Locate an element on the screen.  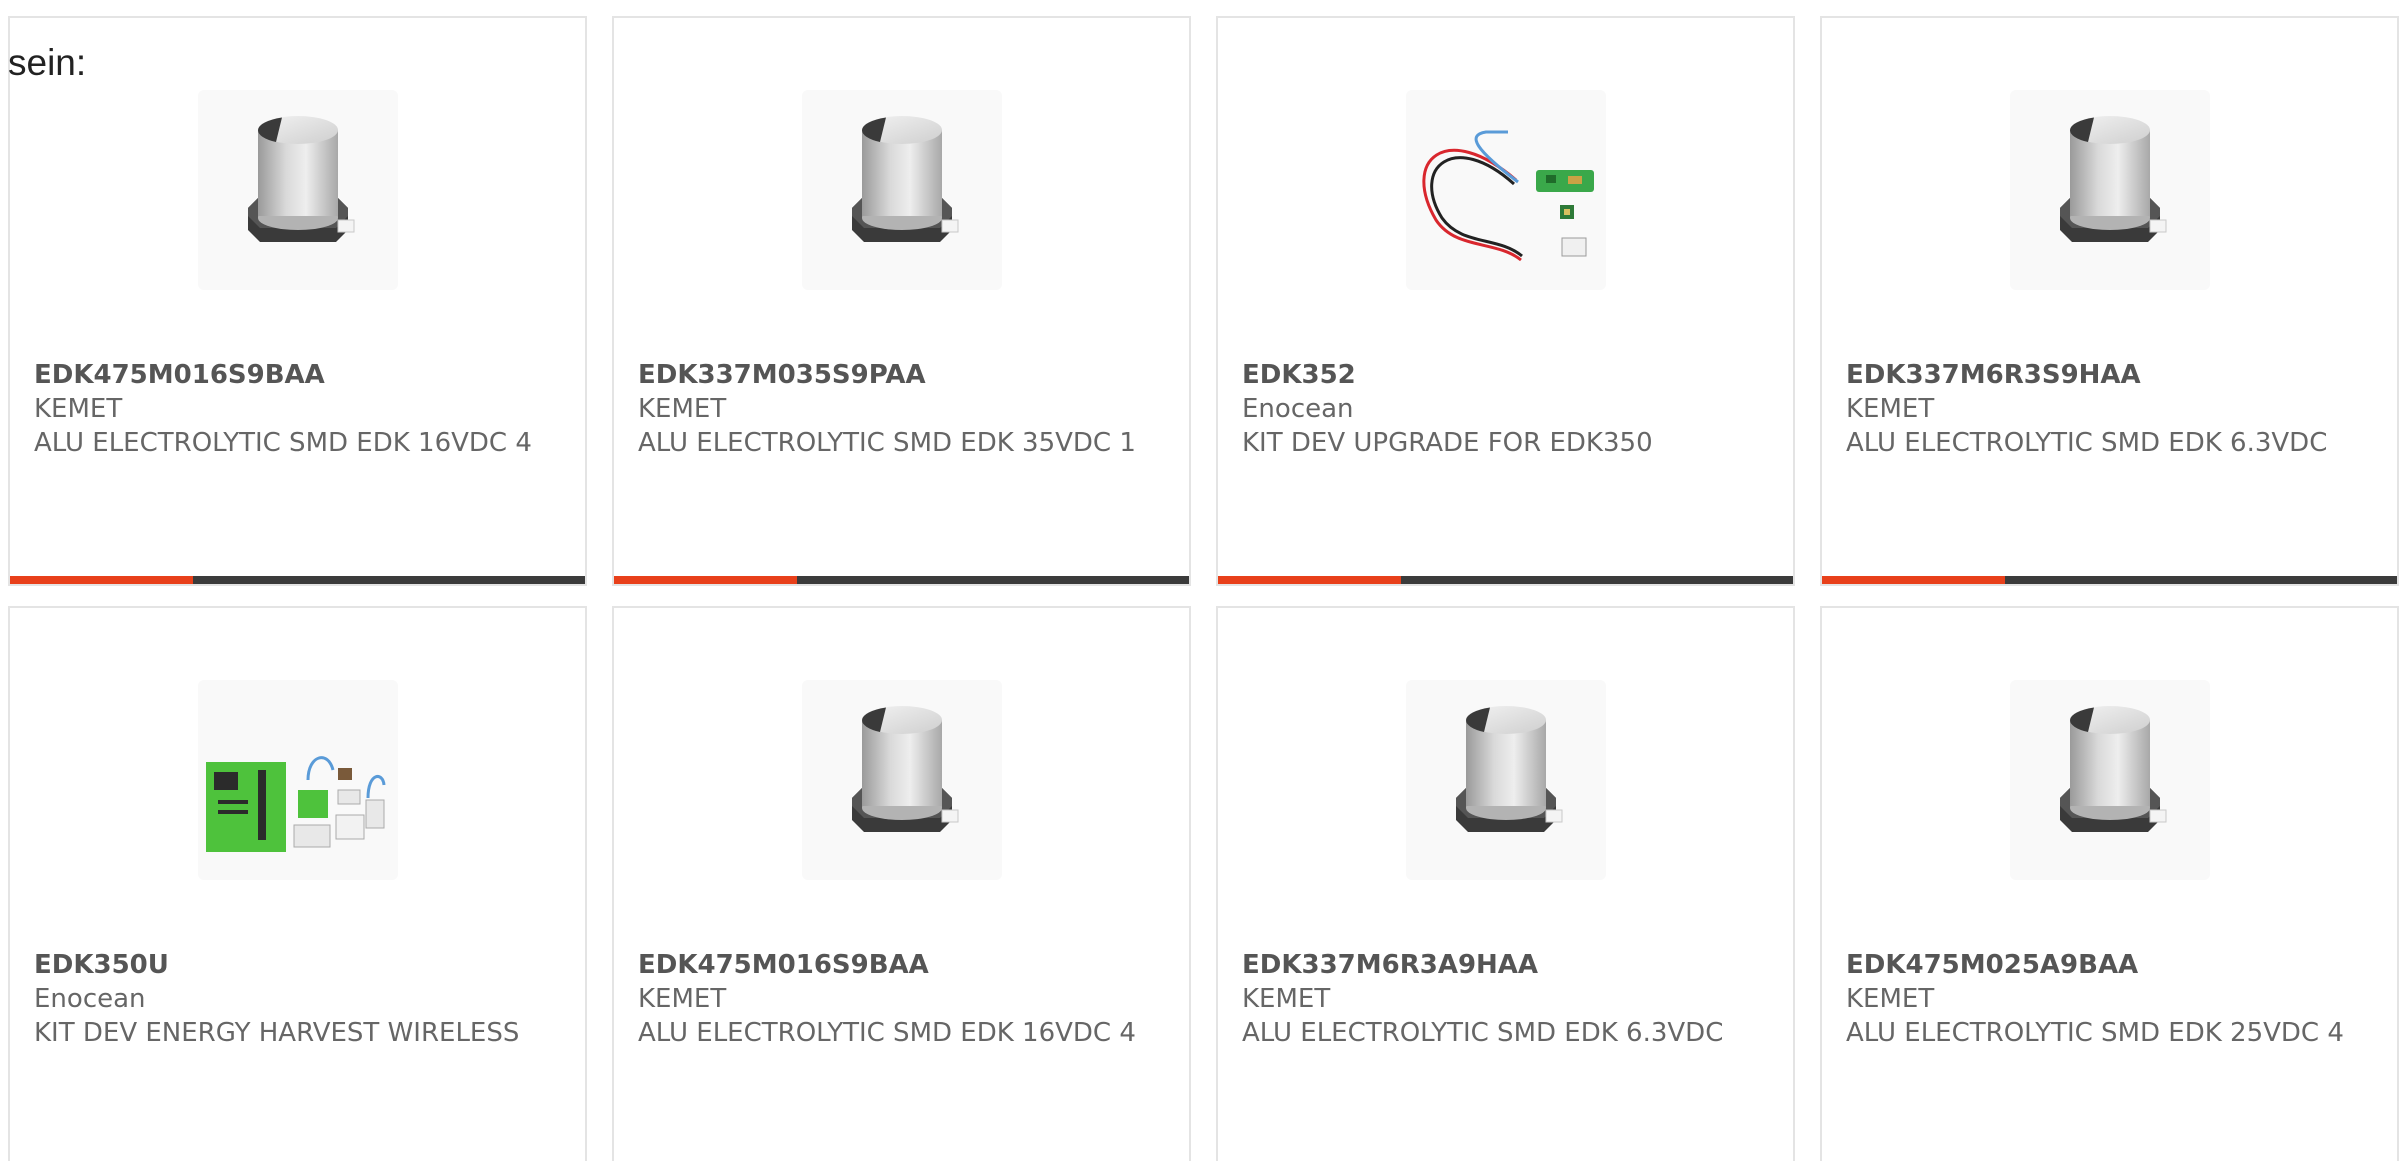
description: ALU ELECTROLYTIC SMD EDK 35VDC 1 is located at coordinates (887, 443).